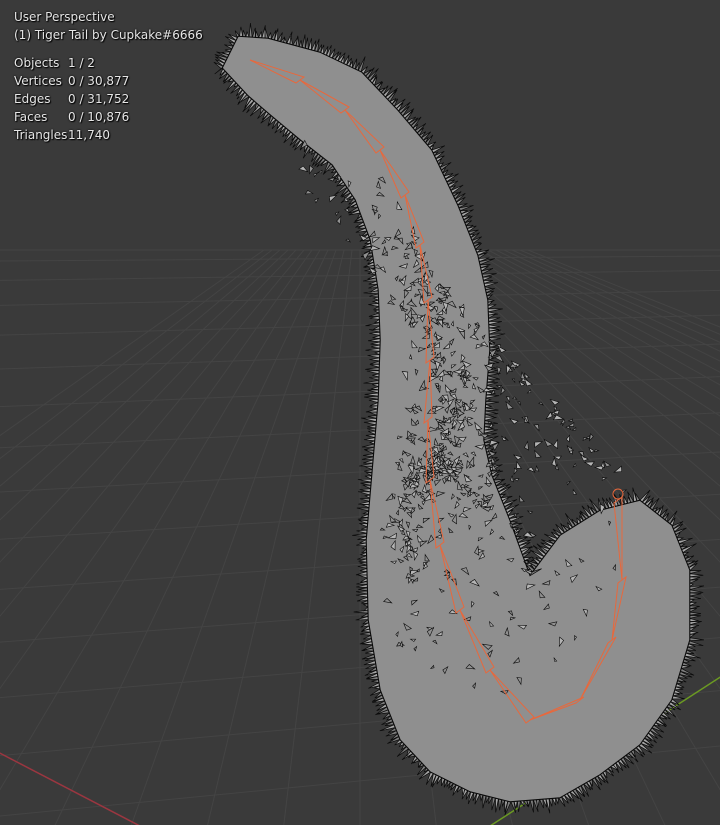 This screenshot has height=825, width=720. What do you see at coordinates (38, 81) in the screenshot?
I see `stat-label: Vertices` at bounding box center [38, 81].